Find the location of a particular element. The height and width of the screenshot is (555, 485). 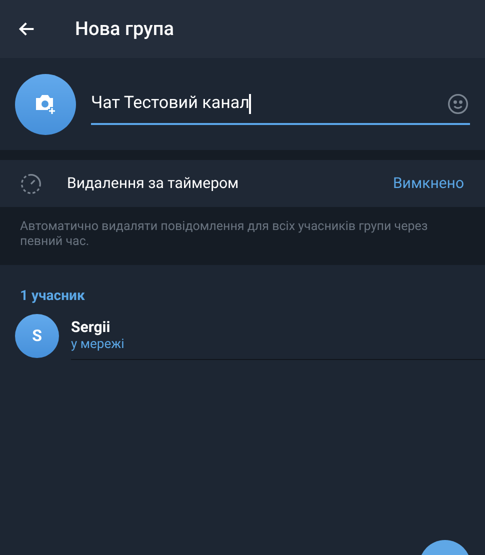

screen-title: Нова група is located at coordinates (124, 29).